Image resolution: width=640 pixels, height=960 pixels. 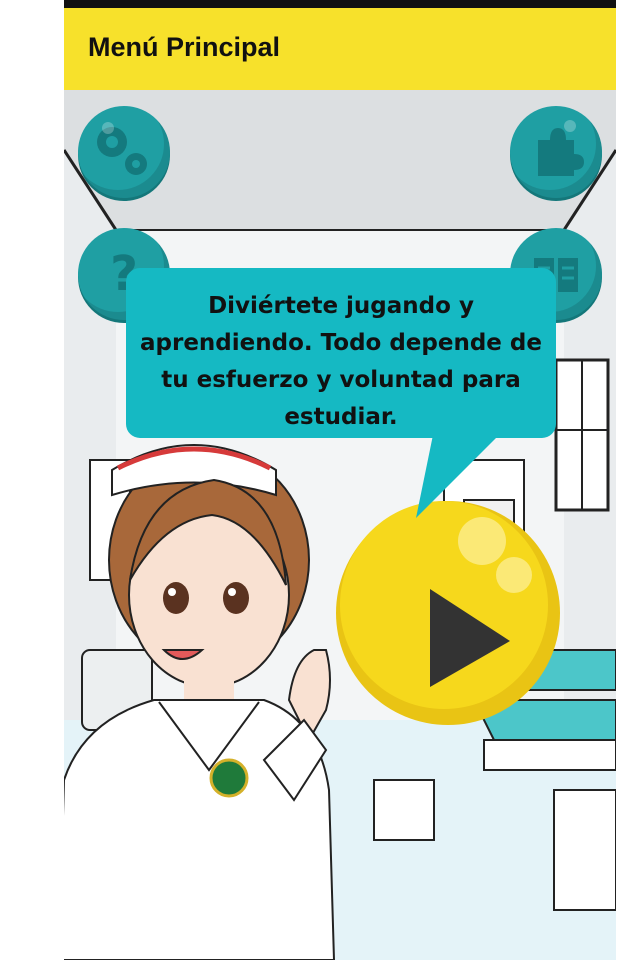 What do you see at coordinates (340, 49) in the screenshot?
I see `app-bar: Menú Principal` at bounding box center [340, 49].